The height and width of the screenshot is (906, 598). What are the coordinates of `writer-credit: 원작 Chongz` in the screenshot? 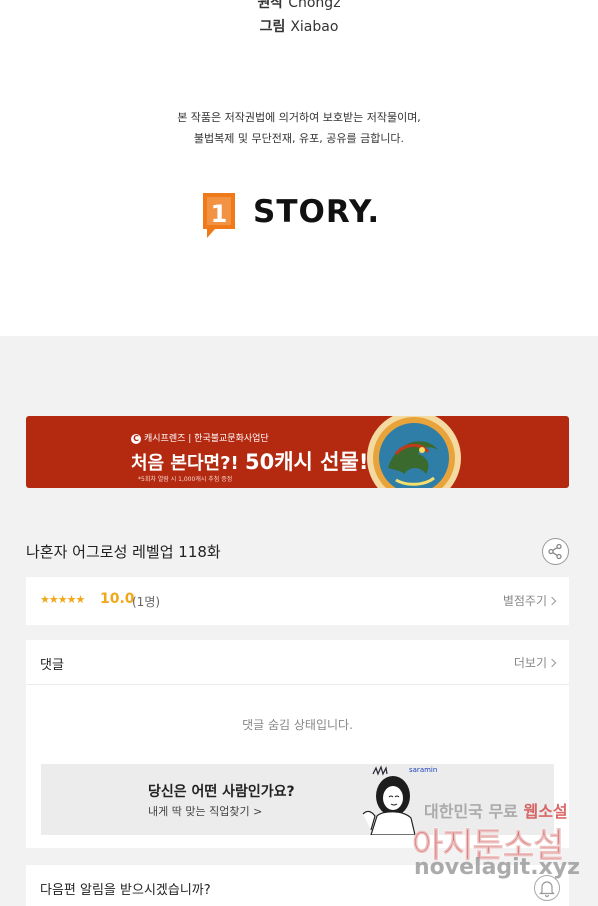 It's located at (299, 6).